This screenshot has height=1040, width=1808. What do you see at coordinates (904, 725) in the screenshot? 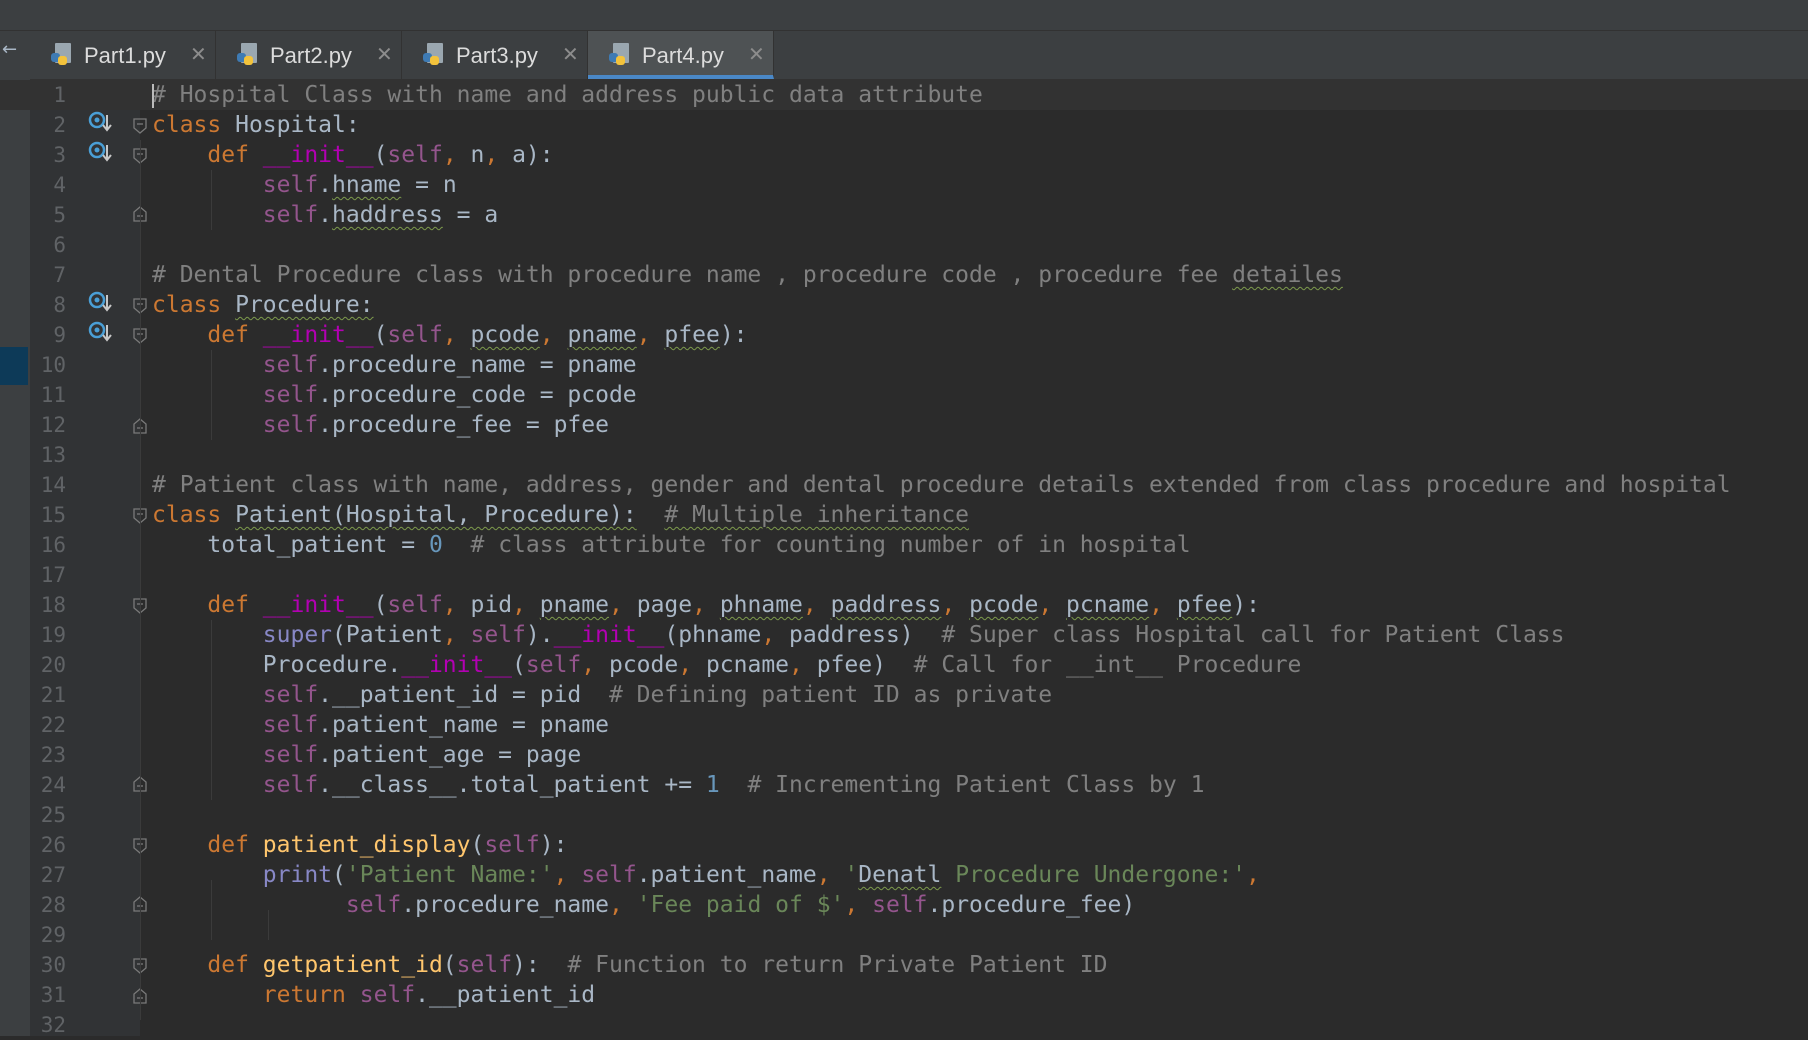
I see `code-line: 22 self.patient_name = pname` at bounding box center [904, 725].